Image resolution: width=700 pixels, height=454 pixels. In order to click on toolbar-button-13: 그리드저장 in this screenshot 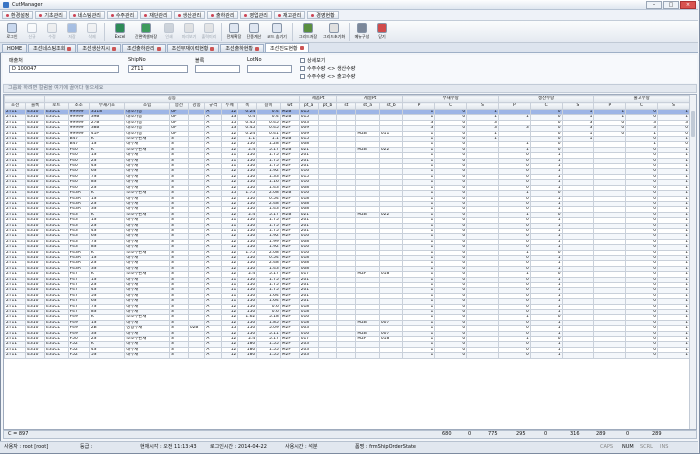, I will do `click(308, 31)`.